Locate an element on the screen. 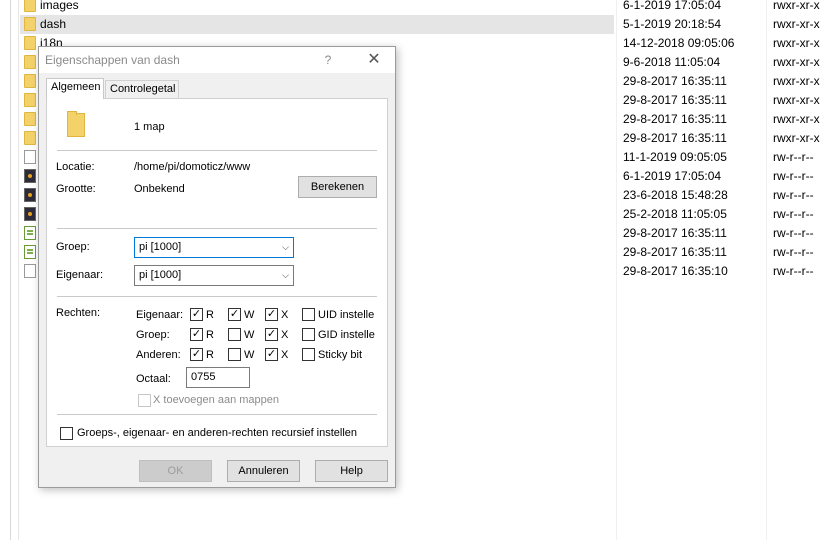 The width and height of the screenshot is (830, 540). file-icon is located at coordinates (30, 157).